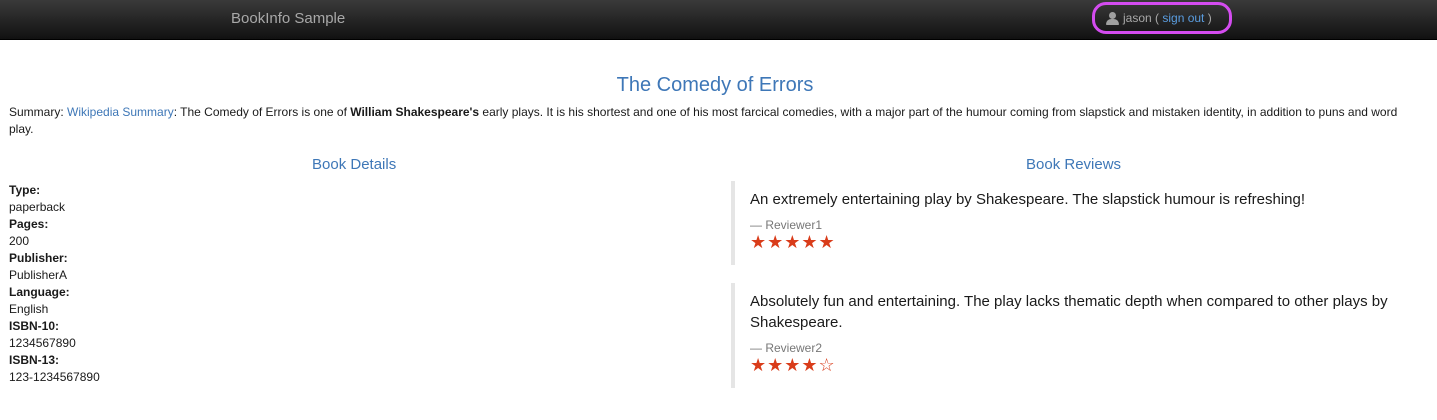 This screenshot has height=420, width=1437. Describe the element at coordinates (37, 207) in the screenshot. I see `detail-value-type: paperback` at that location.